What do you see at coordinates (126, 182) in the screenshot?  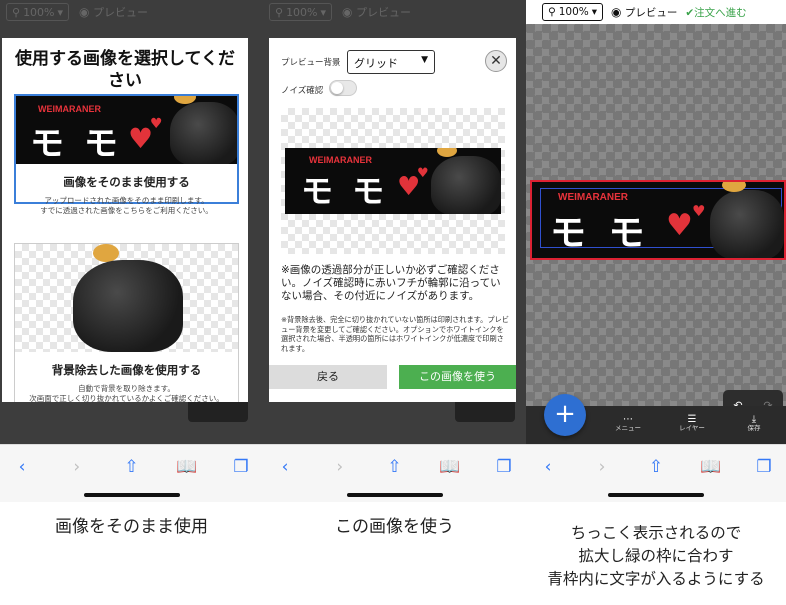 I see `option-title: 画像をそのまま使用する` at bounding box center [126, 182].